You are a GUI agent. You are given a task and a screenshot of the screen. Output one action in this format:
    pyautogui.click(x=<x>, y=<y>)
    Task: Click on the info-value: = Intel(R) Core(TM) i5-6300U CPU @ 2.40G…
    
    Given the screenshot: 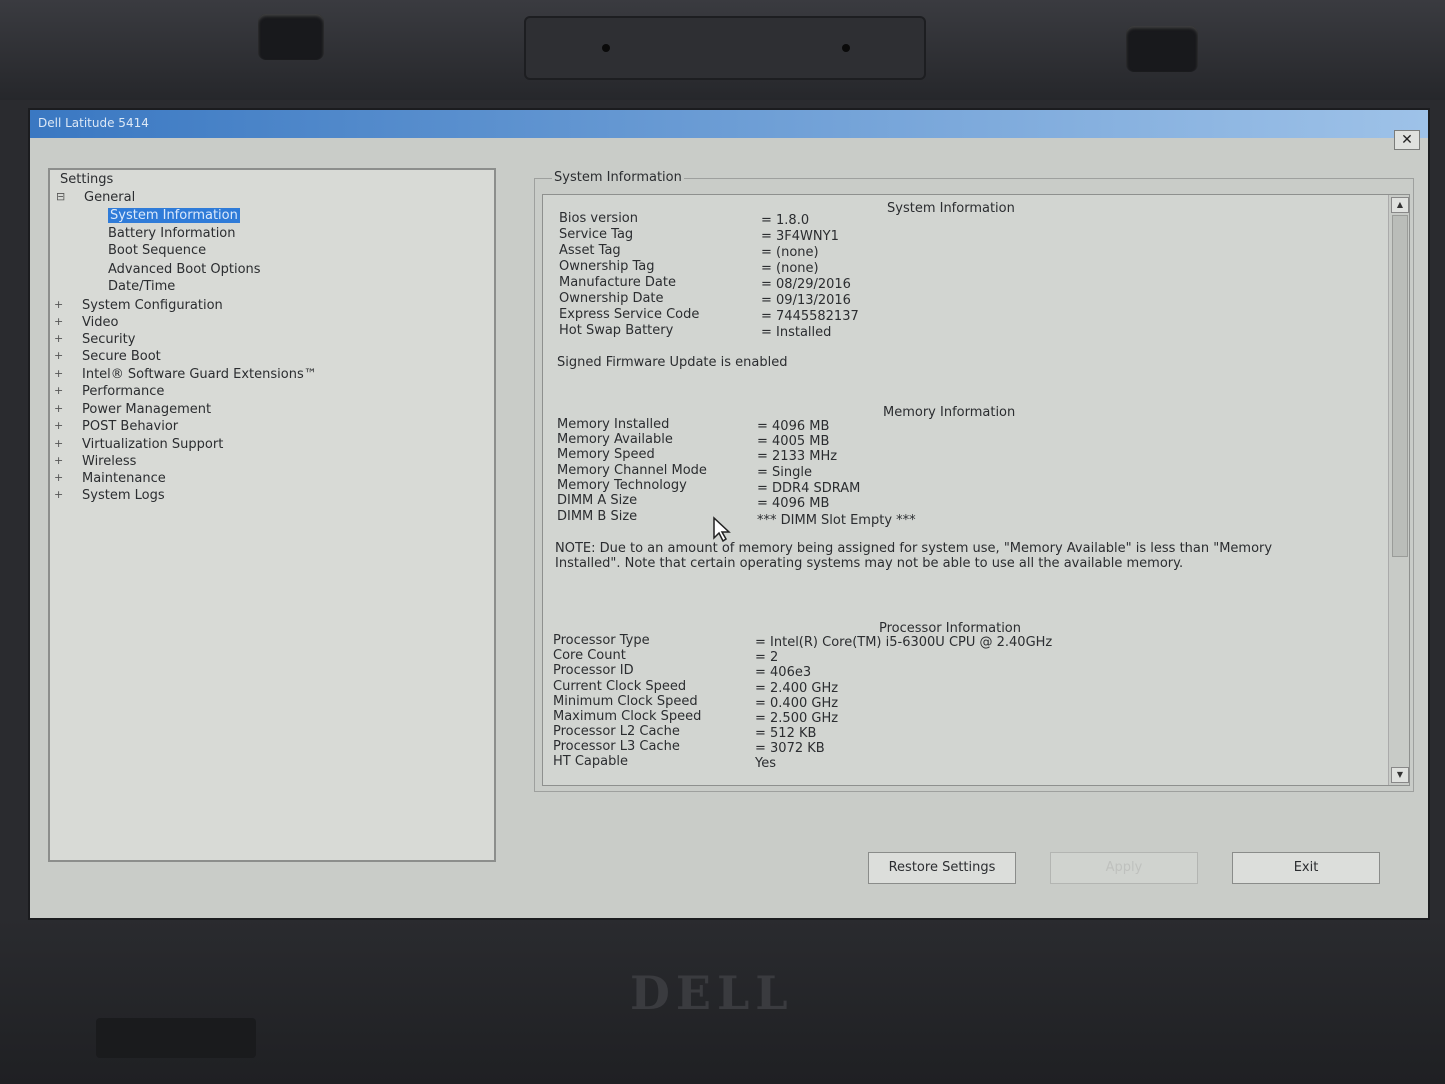 What is the action you would take?
    pyautogui.click(x=904, y=642)
    